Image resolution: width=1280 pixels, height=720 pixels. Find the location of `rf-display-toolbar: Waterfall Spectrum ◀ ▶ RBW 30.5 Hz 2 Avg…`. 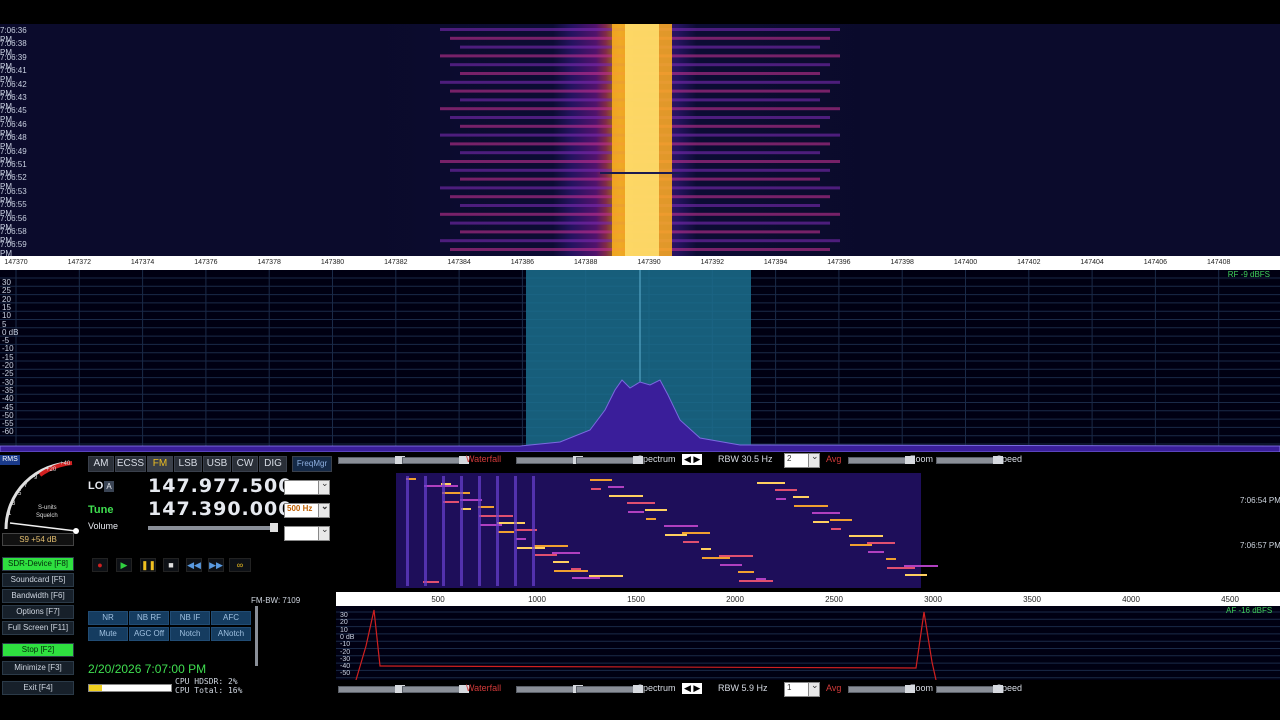

rf-display-toolbar: Waterfall Spectrum ◀ ▶ RBW 30.5 Hz 2 Avg… is located at coordinates (808, 459).